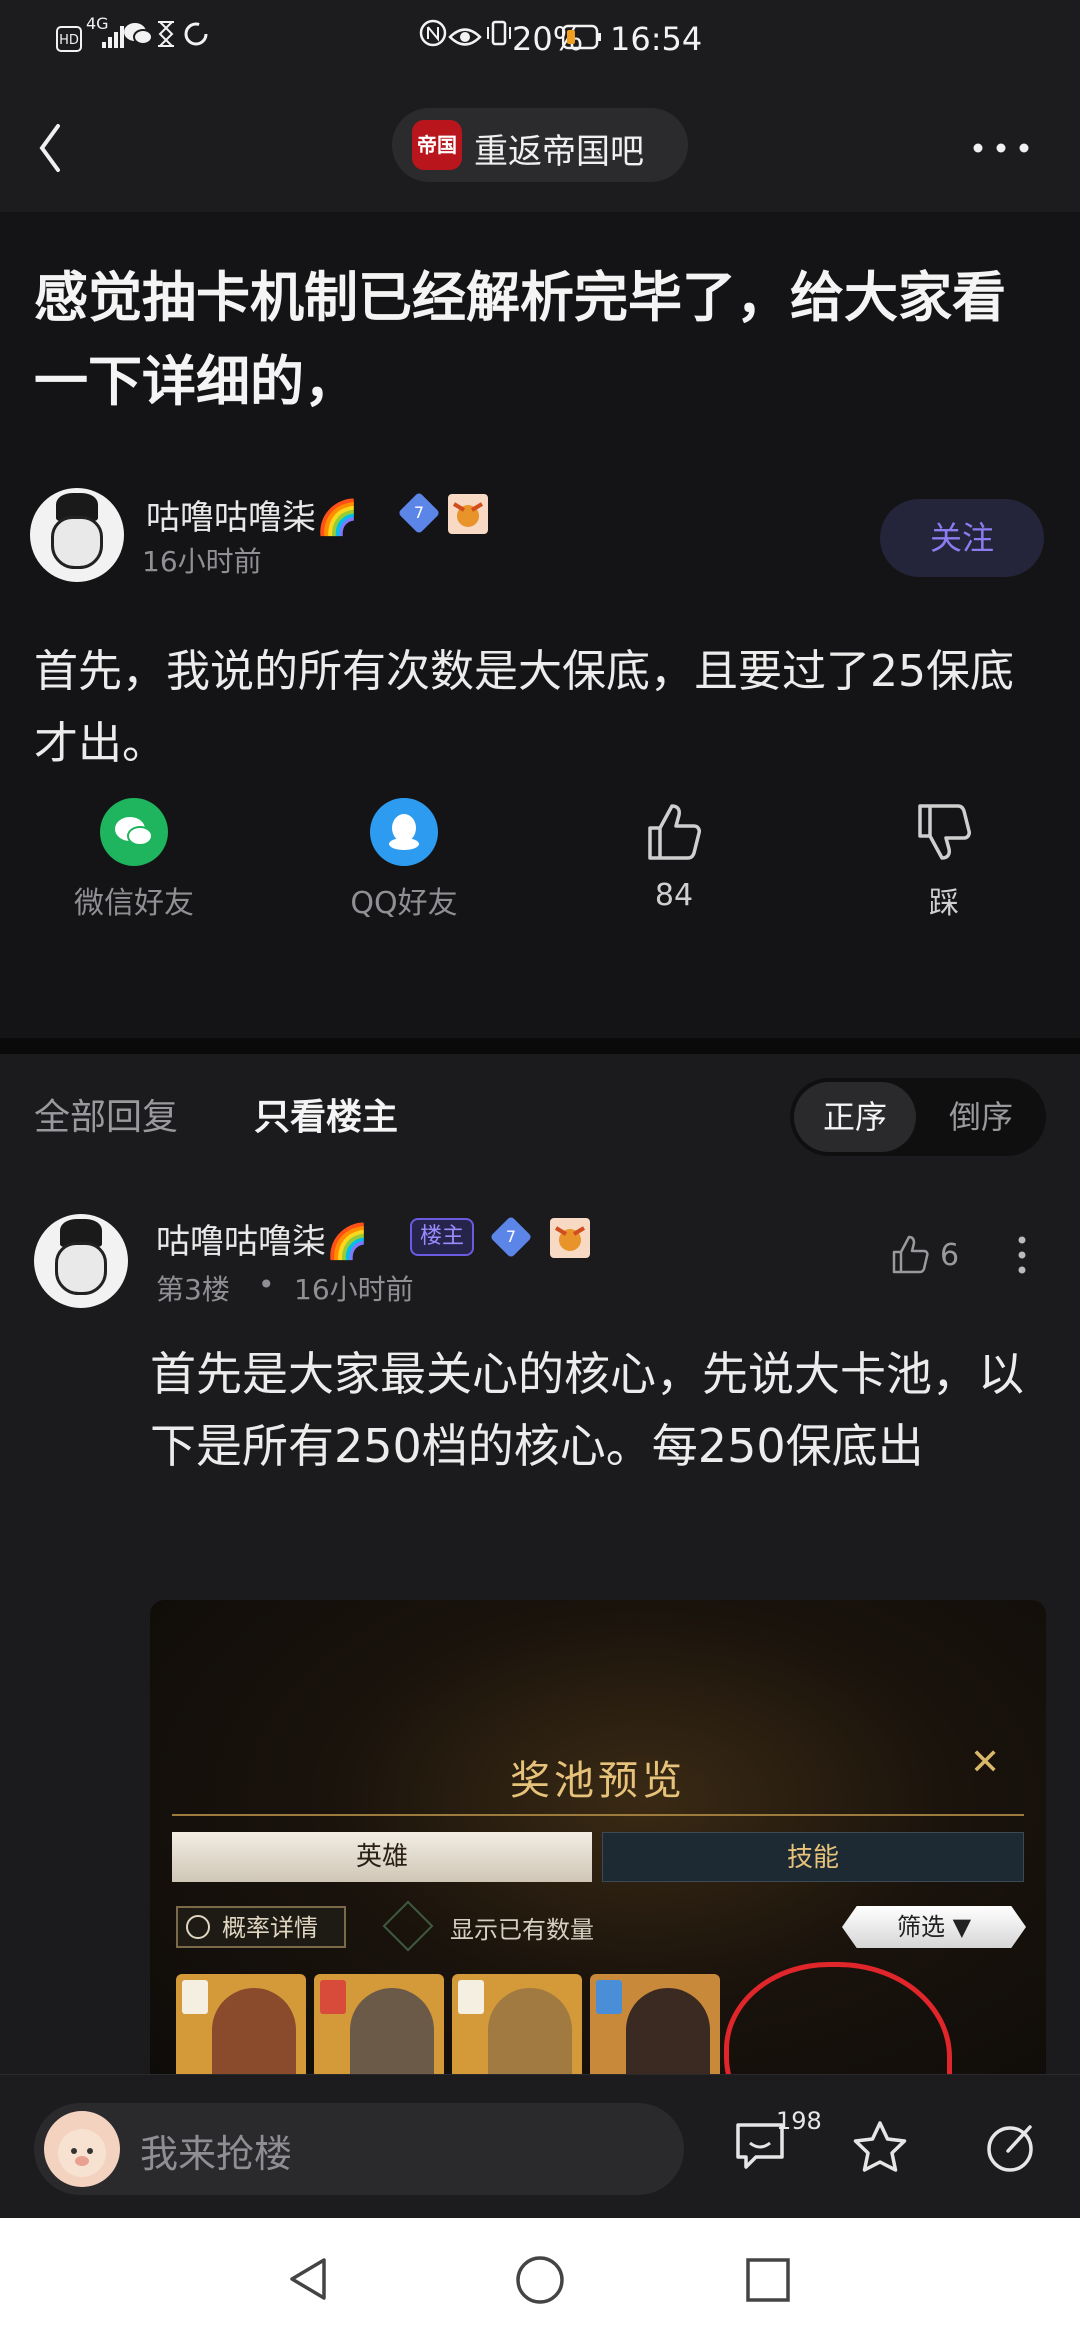 The image size is (1080, 2340). What do you see at coordinates (270, 1928) in the screenshot?
I see `probability-label: 概率详情` at bounding box center [270, 1928].